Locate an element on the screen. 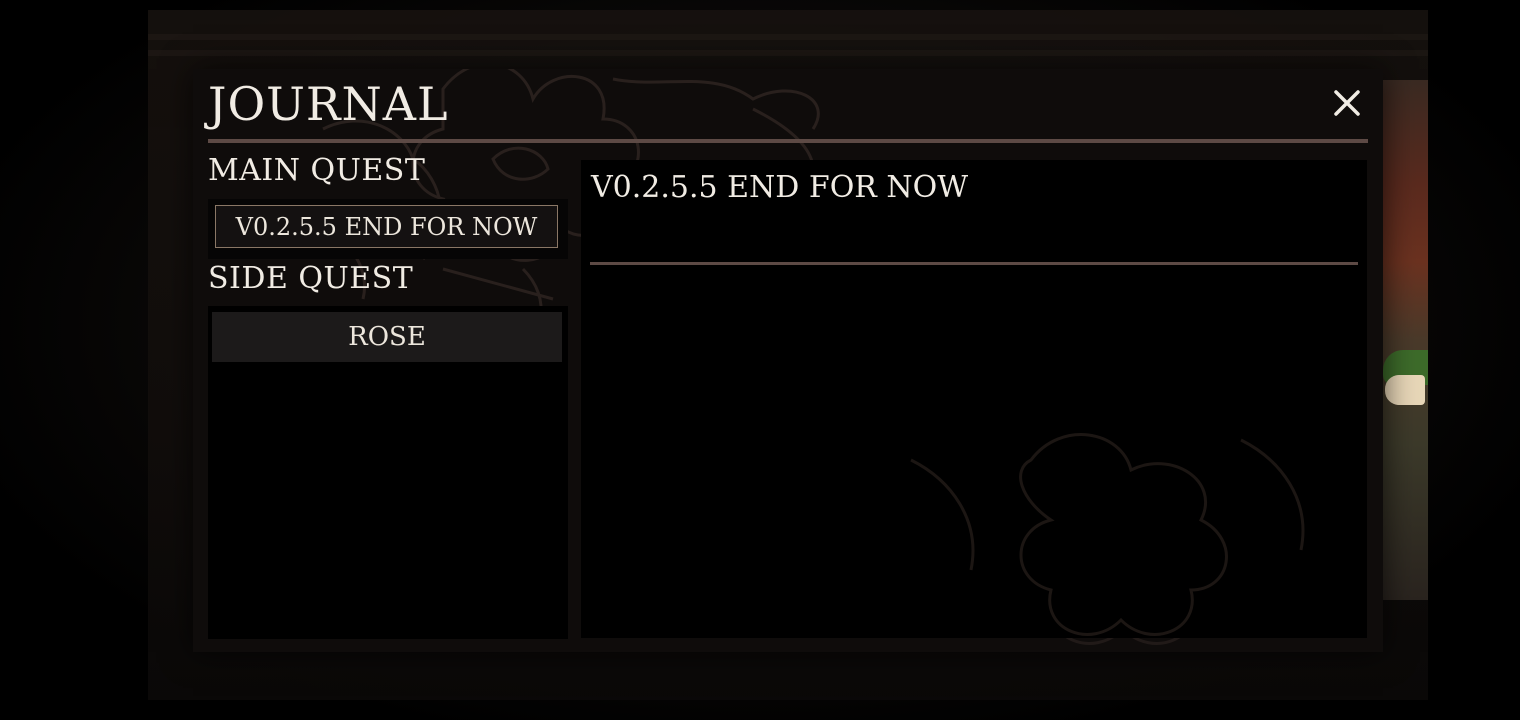  quest-item-main-selected: V0.2.5.5 END FOR NOW is located at coordinates (386, 226).